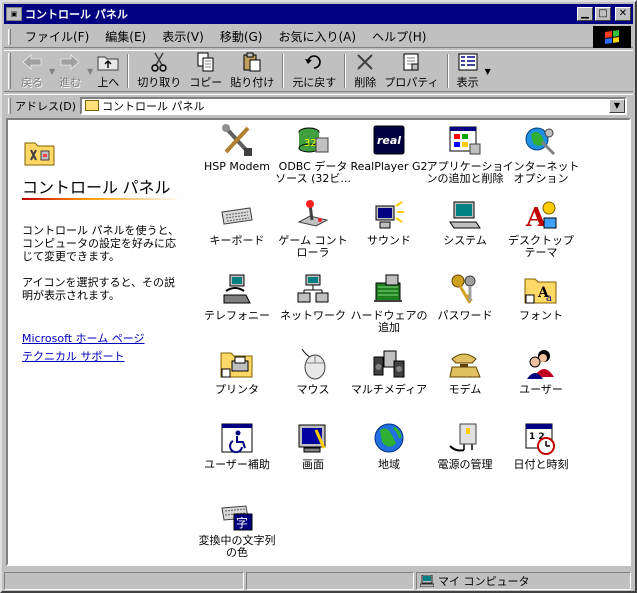 The image size is (637, 593). I want to click on item-add-new-hardware: ハードウェアの追加, so click(389, 303).